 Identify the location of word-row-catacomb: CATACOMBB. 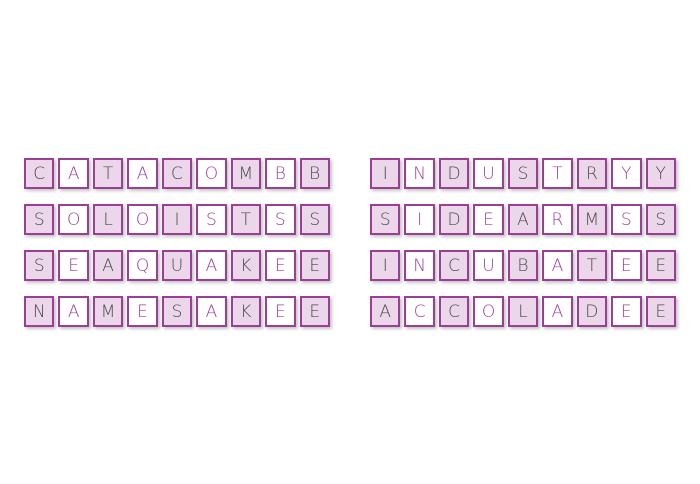
(177, 174).